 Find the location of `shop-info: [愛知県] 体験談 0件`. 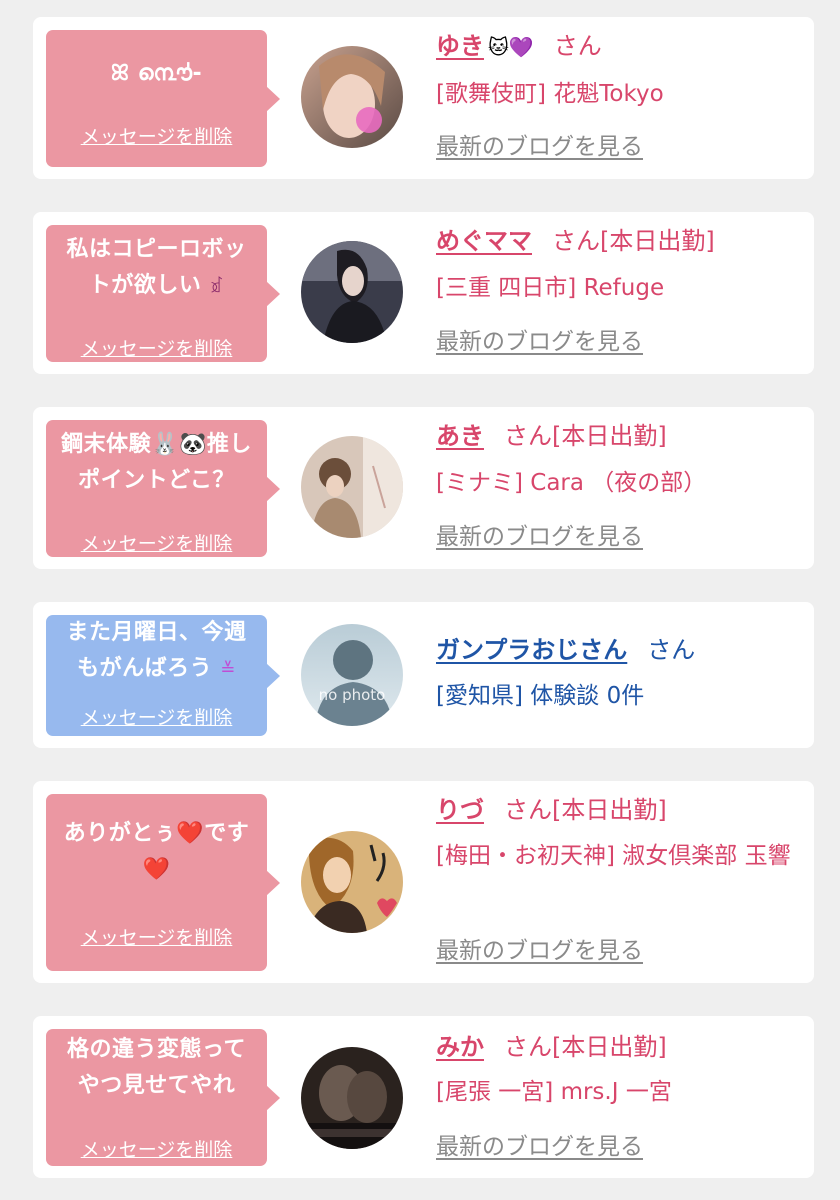

shop-info: [愛知県] 体験談 0件 is located at coordinates (540, 696).